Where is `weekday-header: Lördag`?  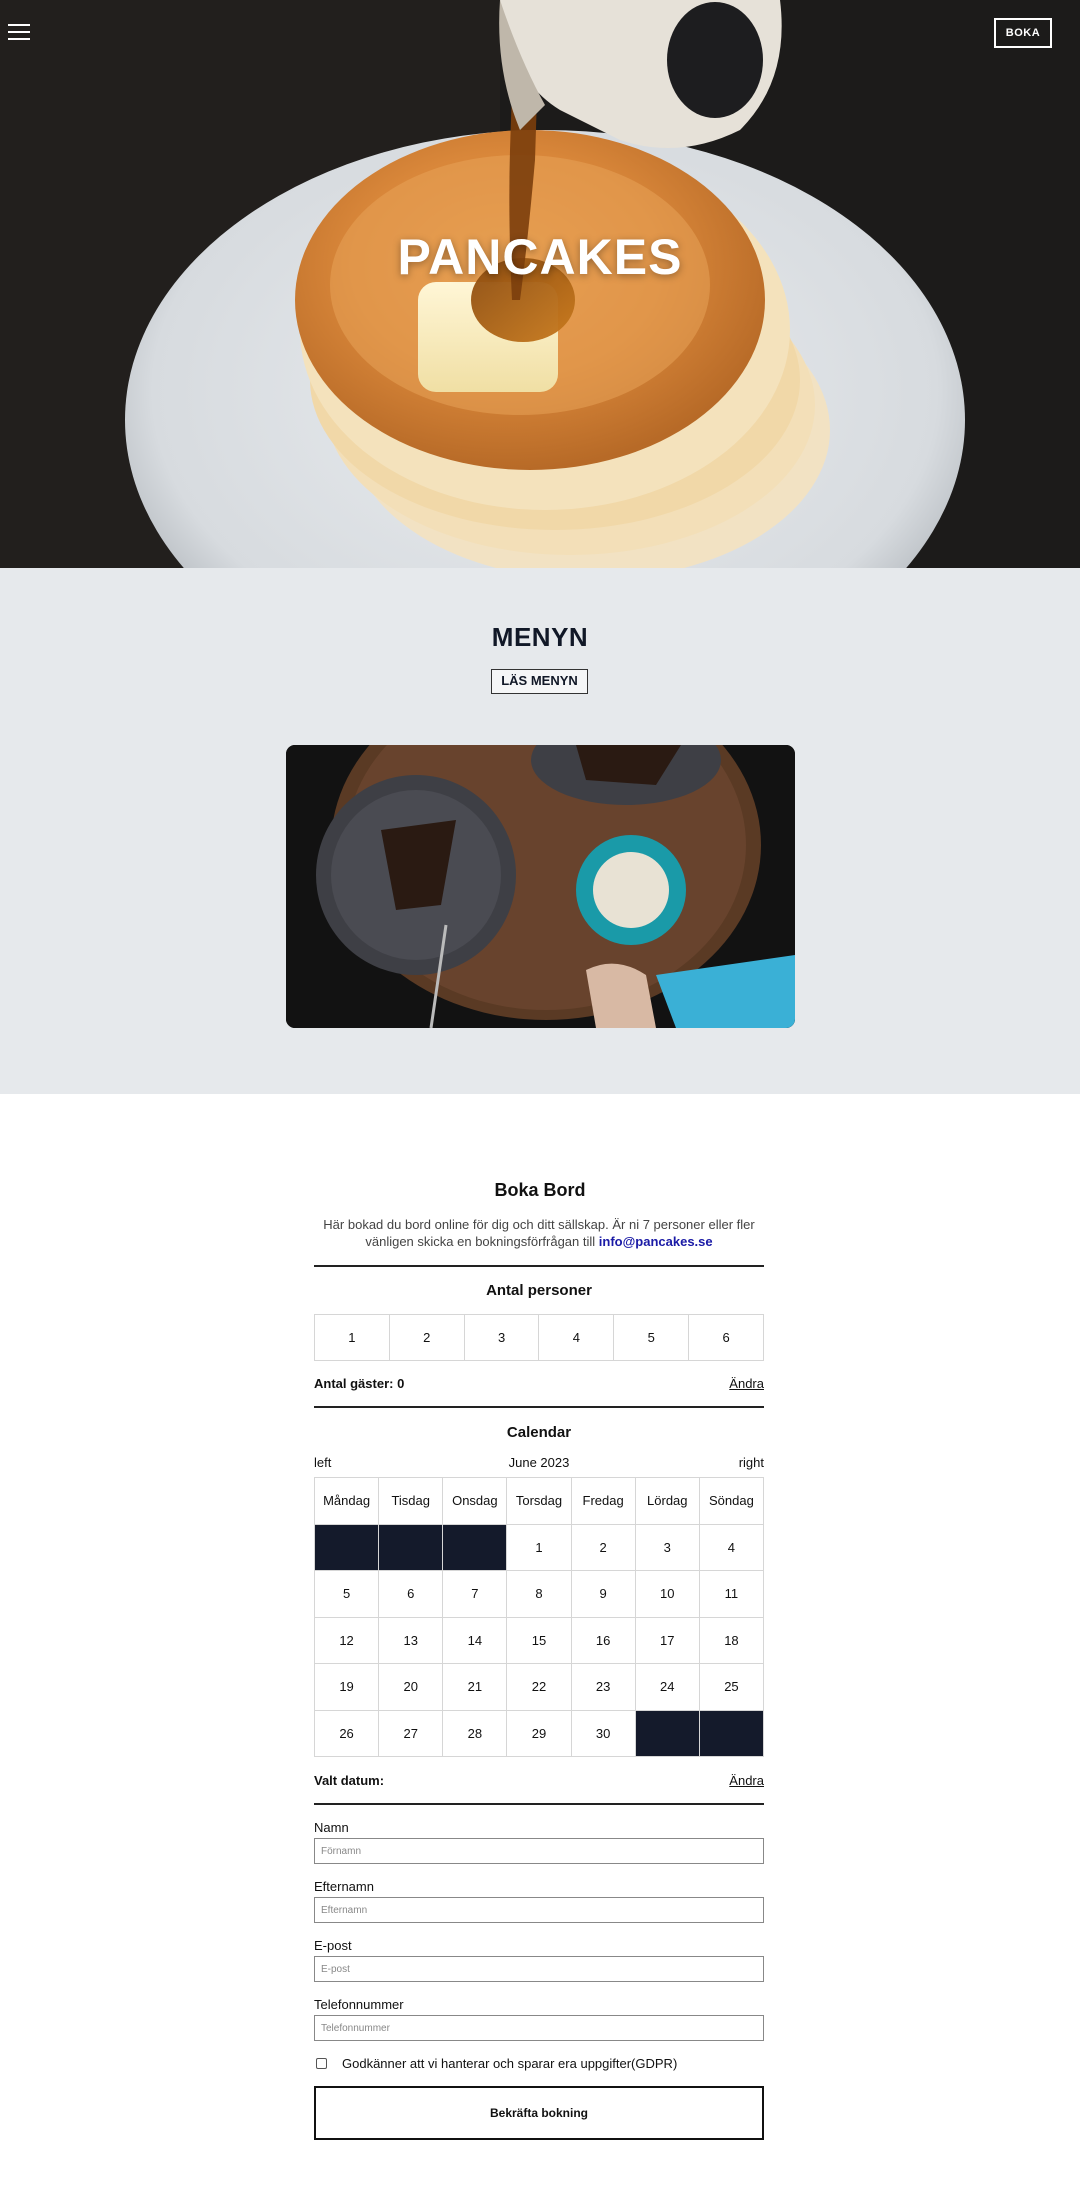
weekday-header: Lördag is located at coordinates (667, 1501).